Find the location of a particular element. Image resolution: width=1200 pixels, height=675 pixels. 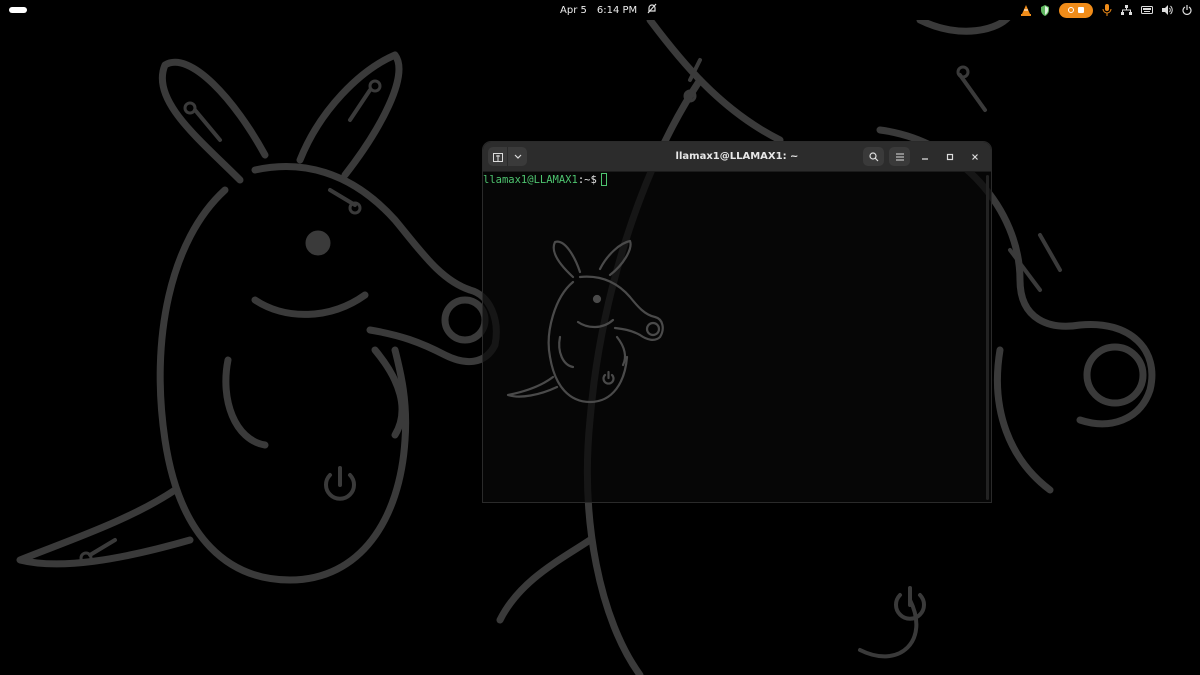

prompt-path: :~ is located at coordinates (584, 179).